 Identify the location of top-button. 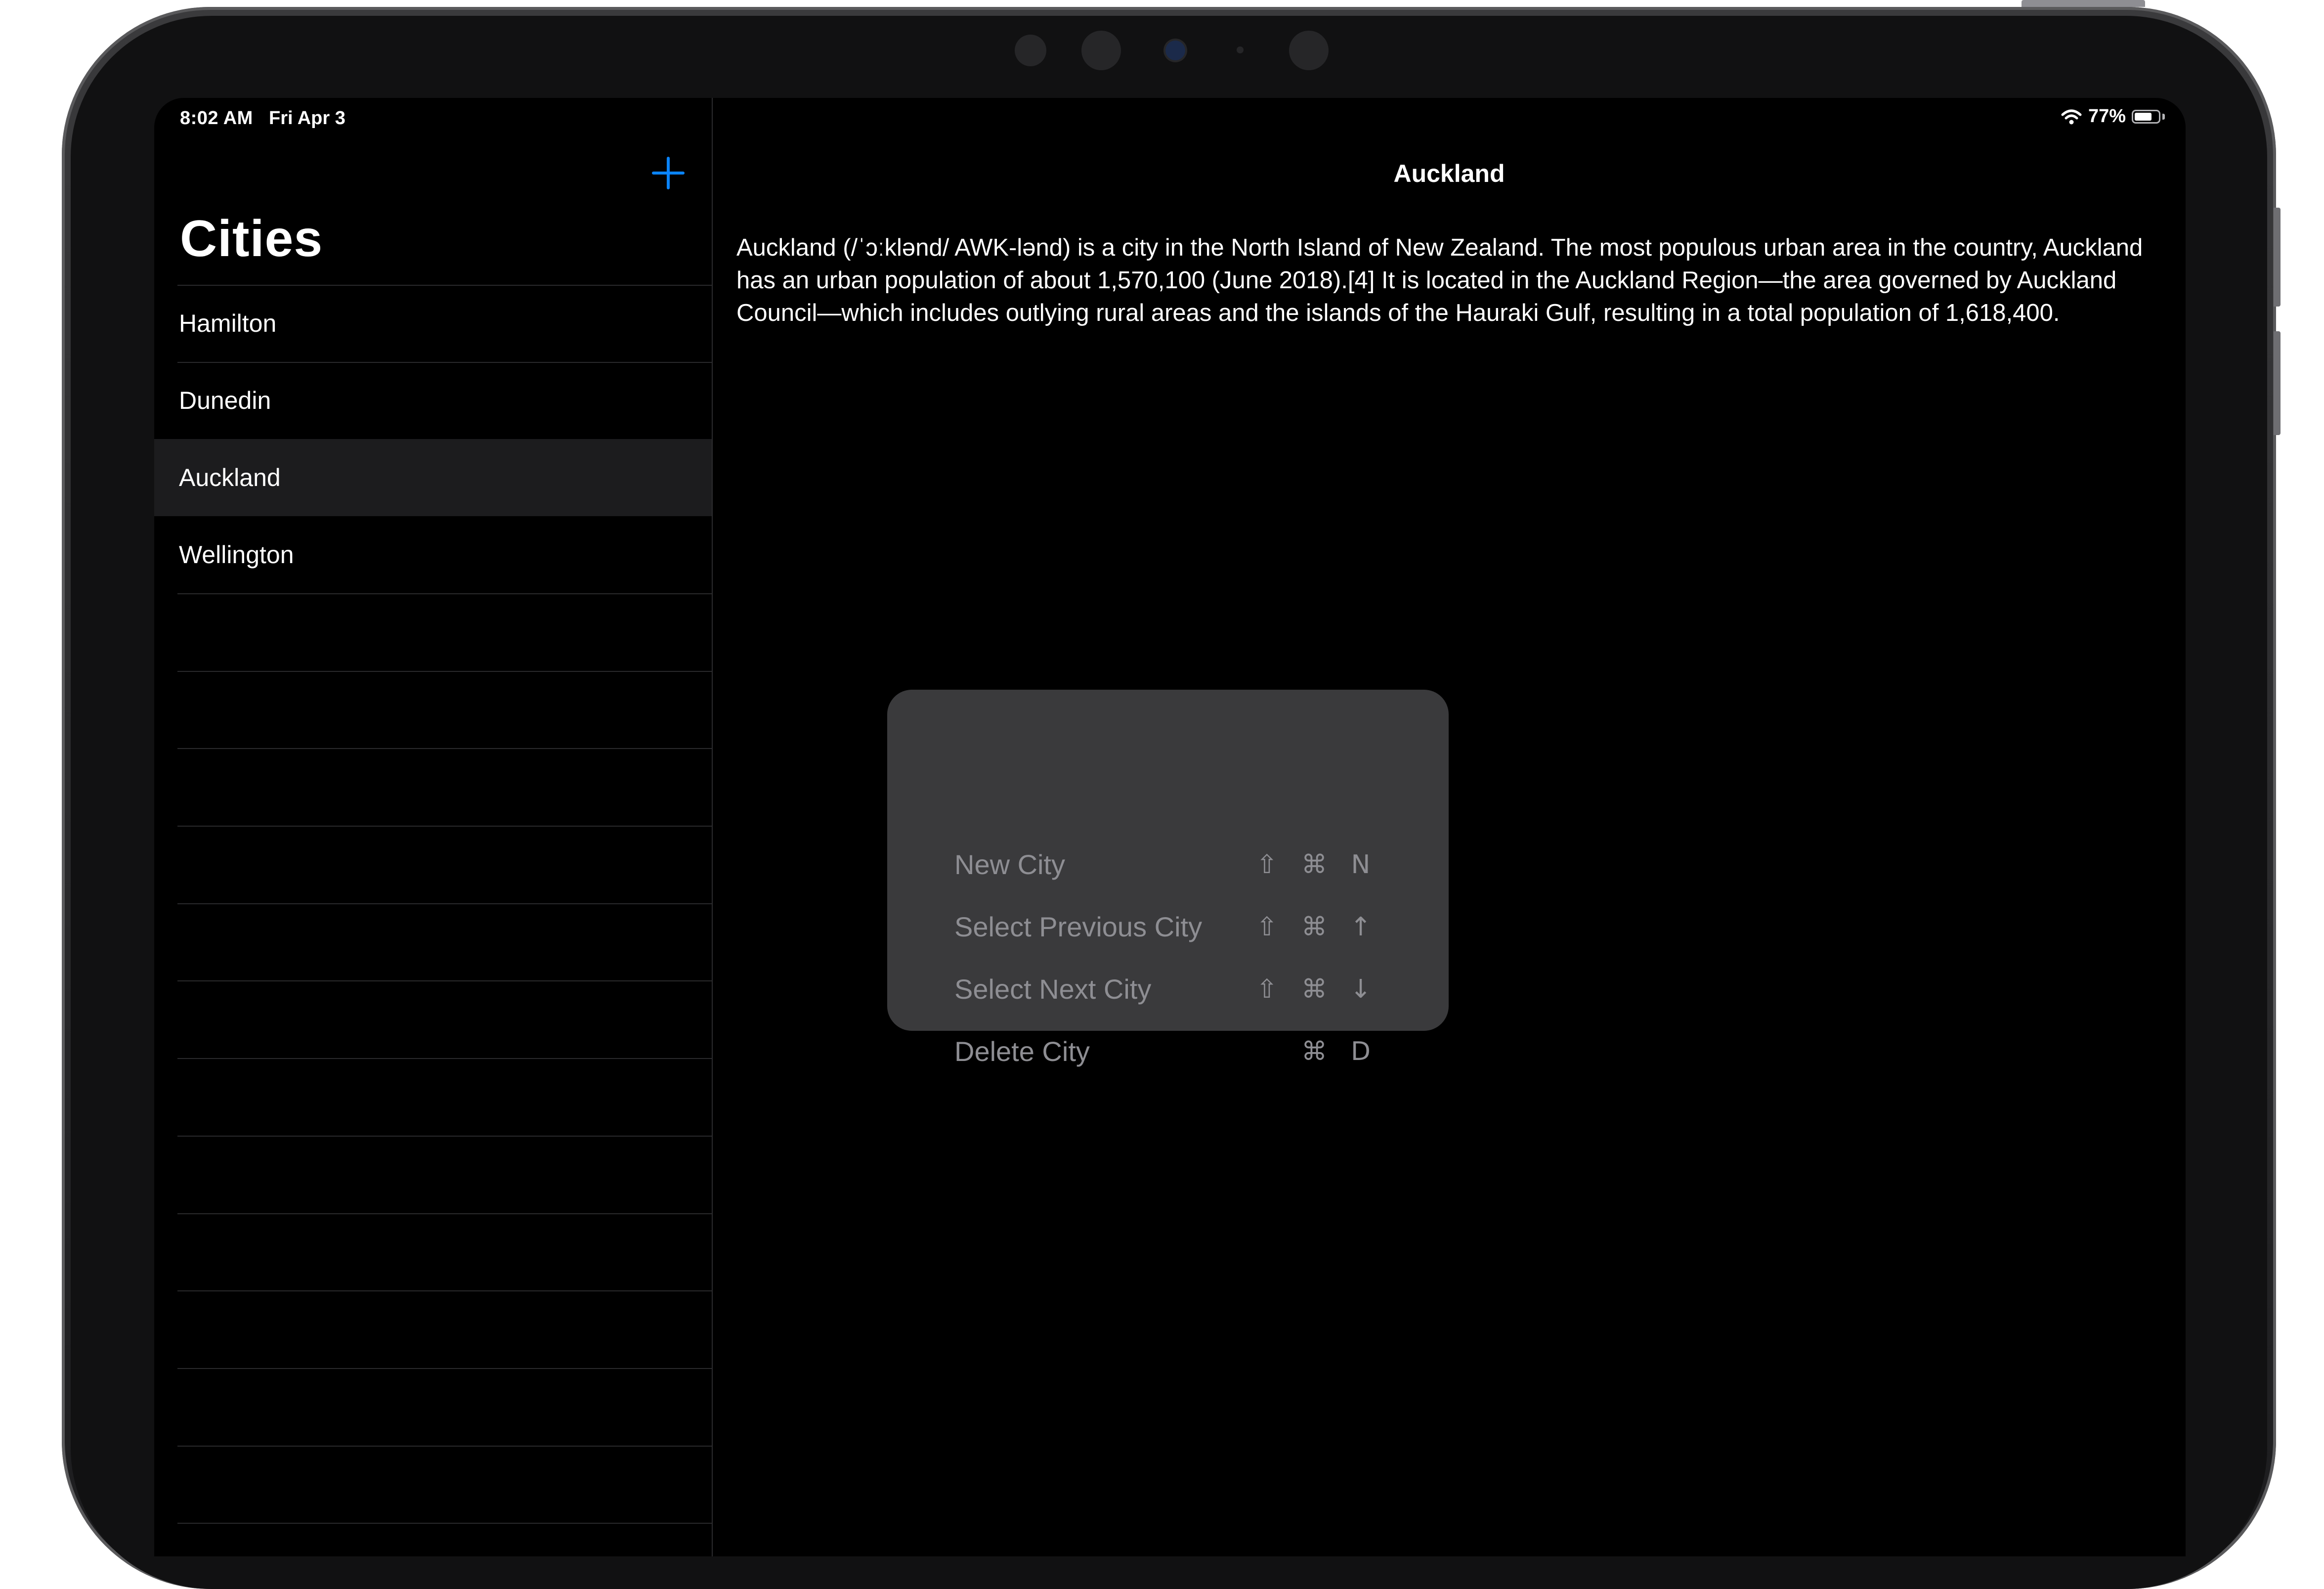
(2083, 3).